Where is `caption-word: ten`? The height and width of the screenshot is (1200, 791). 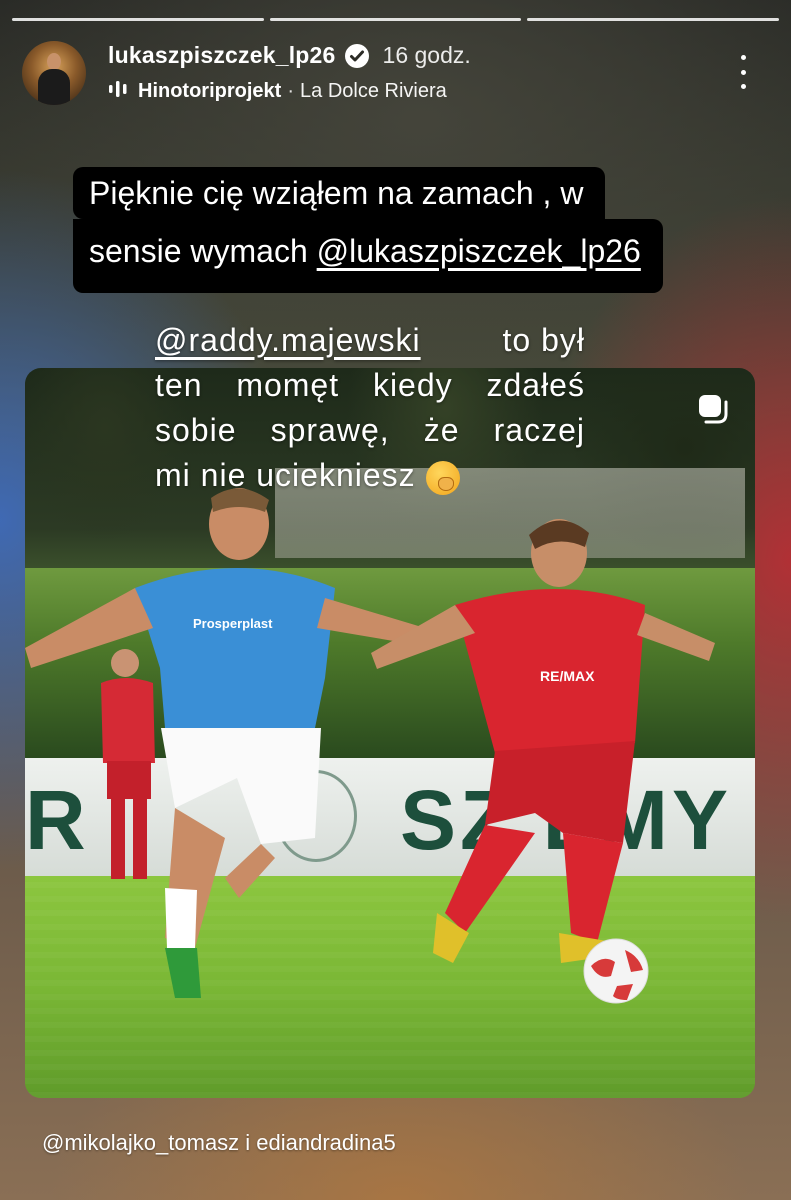
caption-word: ten is located at coordinates (179, 385).